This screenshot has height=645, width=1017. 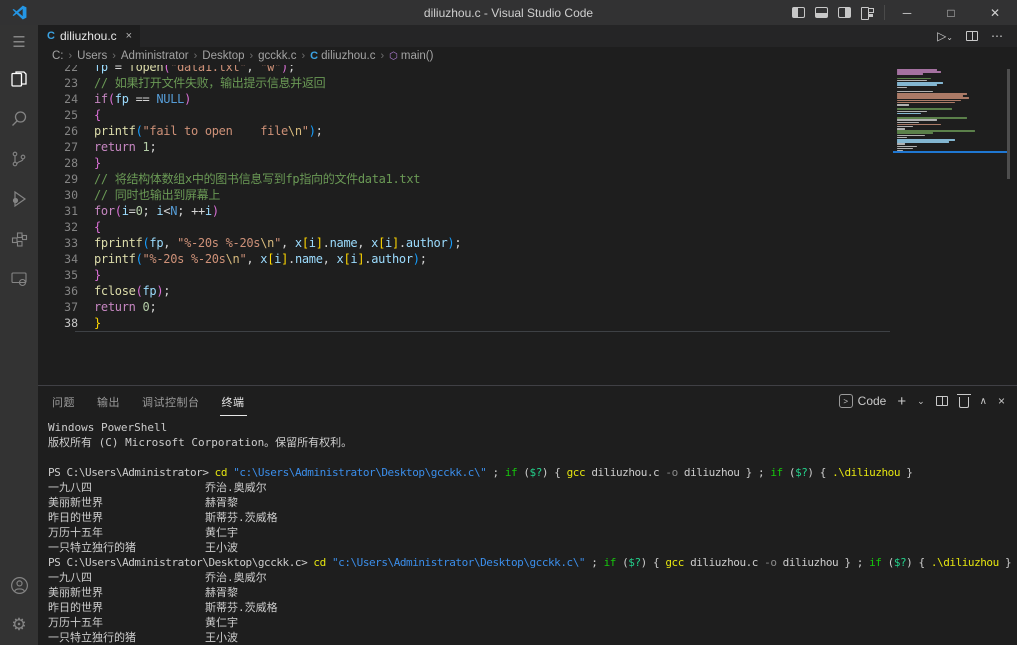 What do you see at coordinates (907, 12) in the screenshot?
I see `minimize-button: ─` at bounding box center [907, 12].